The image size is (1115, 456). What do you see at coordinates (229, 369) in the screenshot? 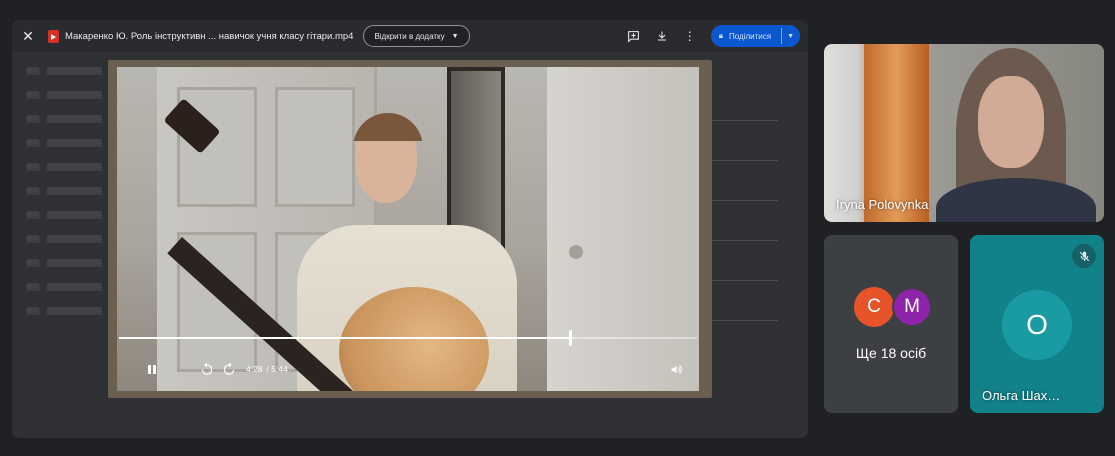
I see `forward-10-icon` at bounding box center [229, 369].